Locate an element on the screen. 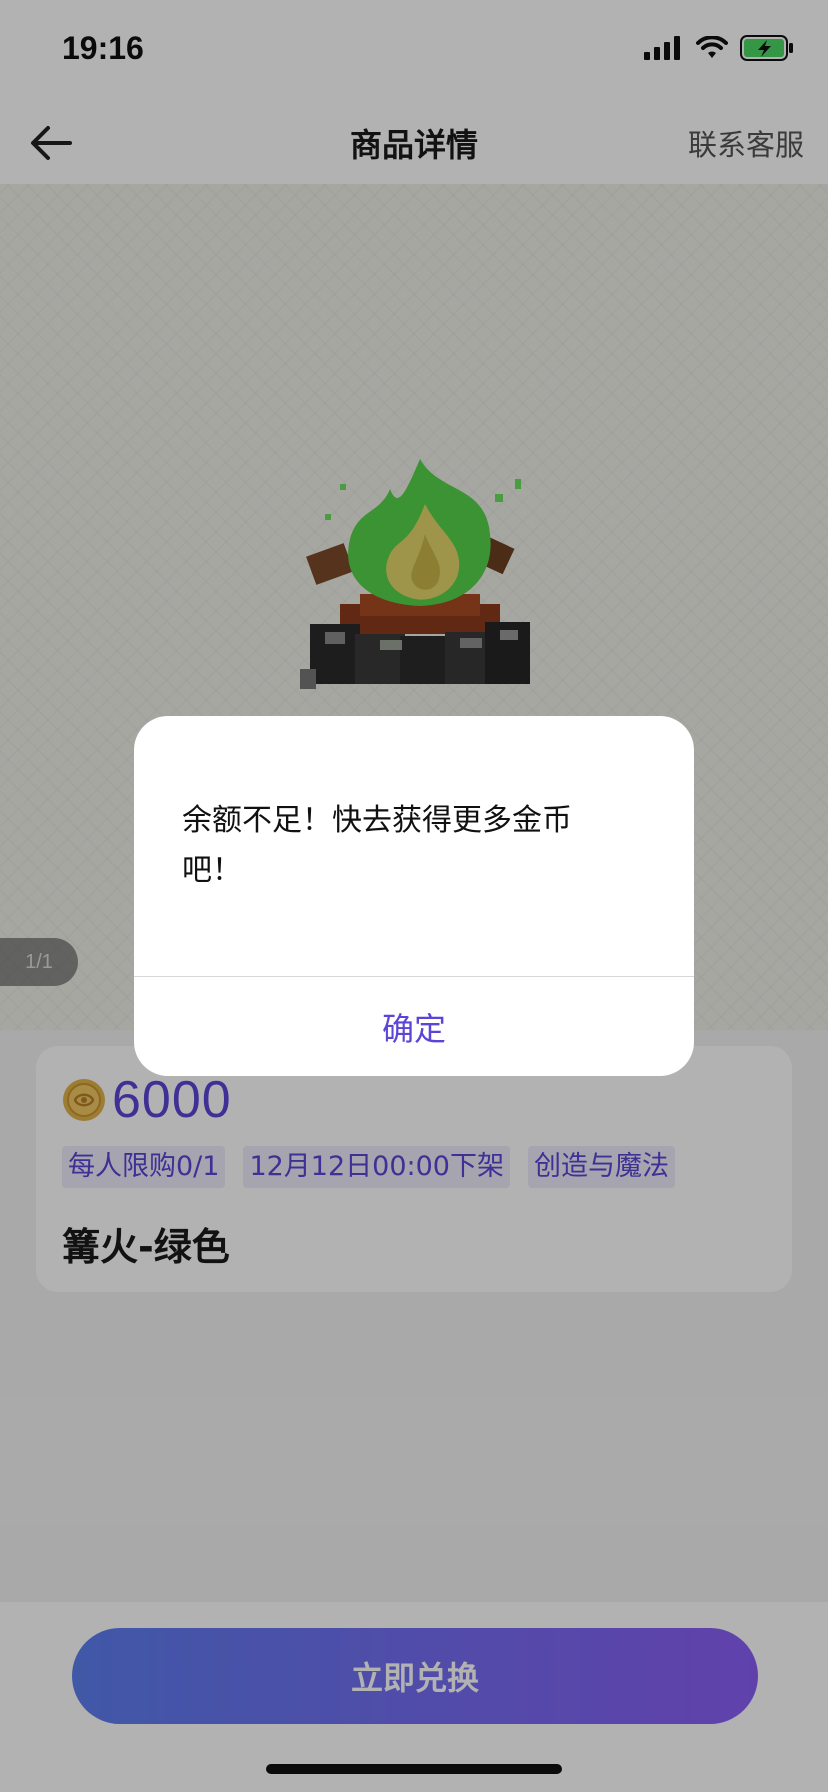 Image resolution: width=828 pixels, height=1792 pixels. confirm-button: 确定 is located at coordinates (414, 1026).